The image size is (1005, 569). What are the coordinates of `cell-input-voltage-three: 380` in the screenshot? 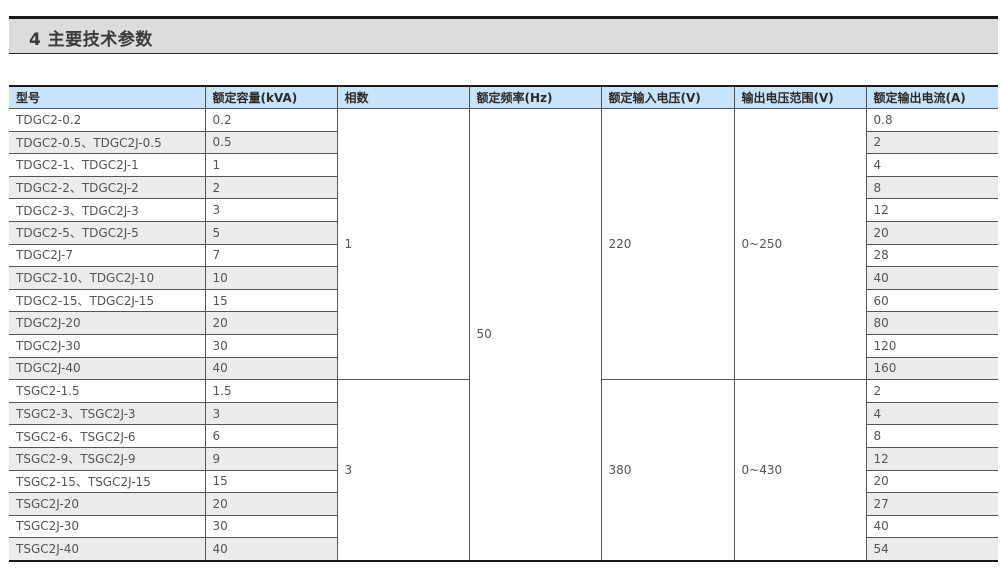 It's located at (667, 470).